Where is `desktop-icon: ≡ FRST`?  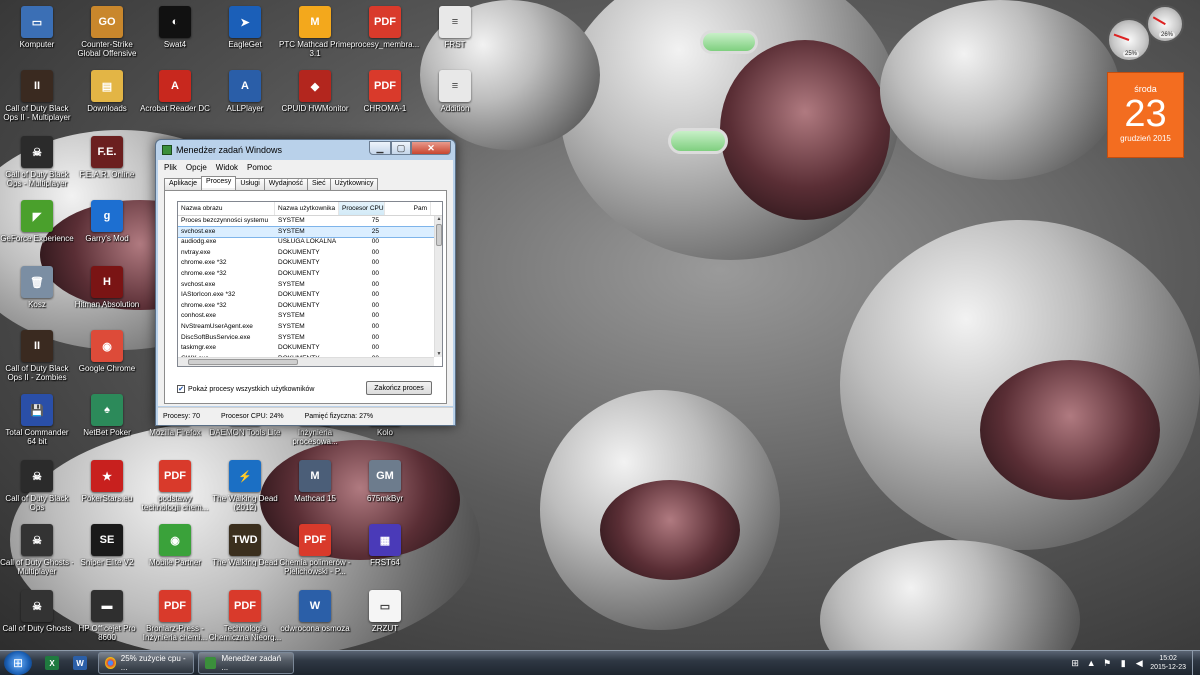
desktop-icon: ≡ FRST is located at coordinates (455, 36).